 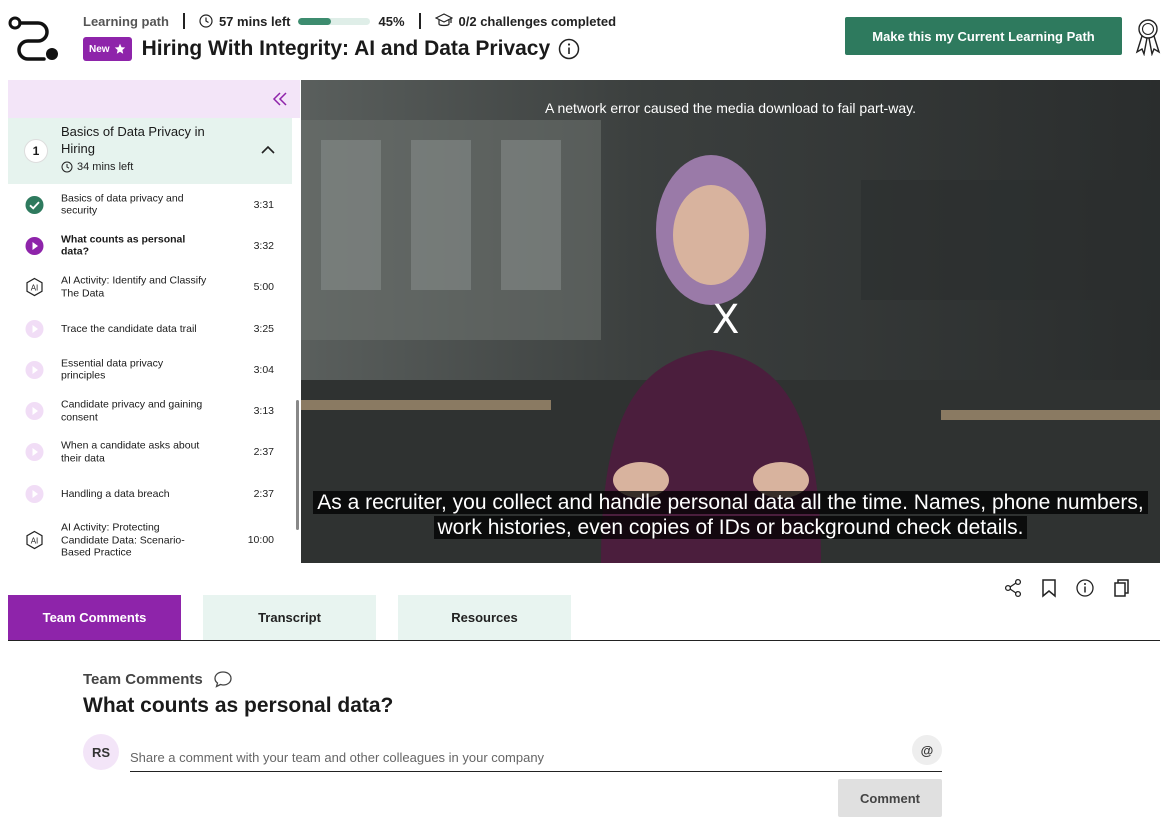 I want to click on close-error-button: X, so click(x=725, y=320).